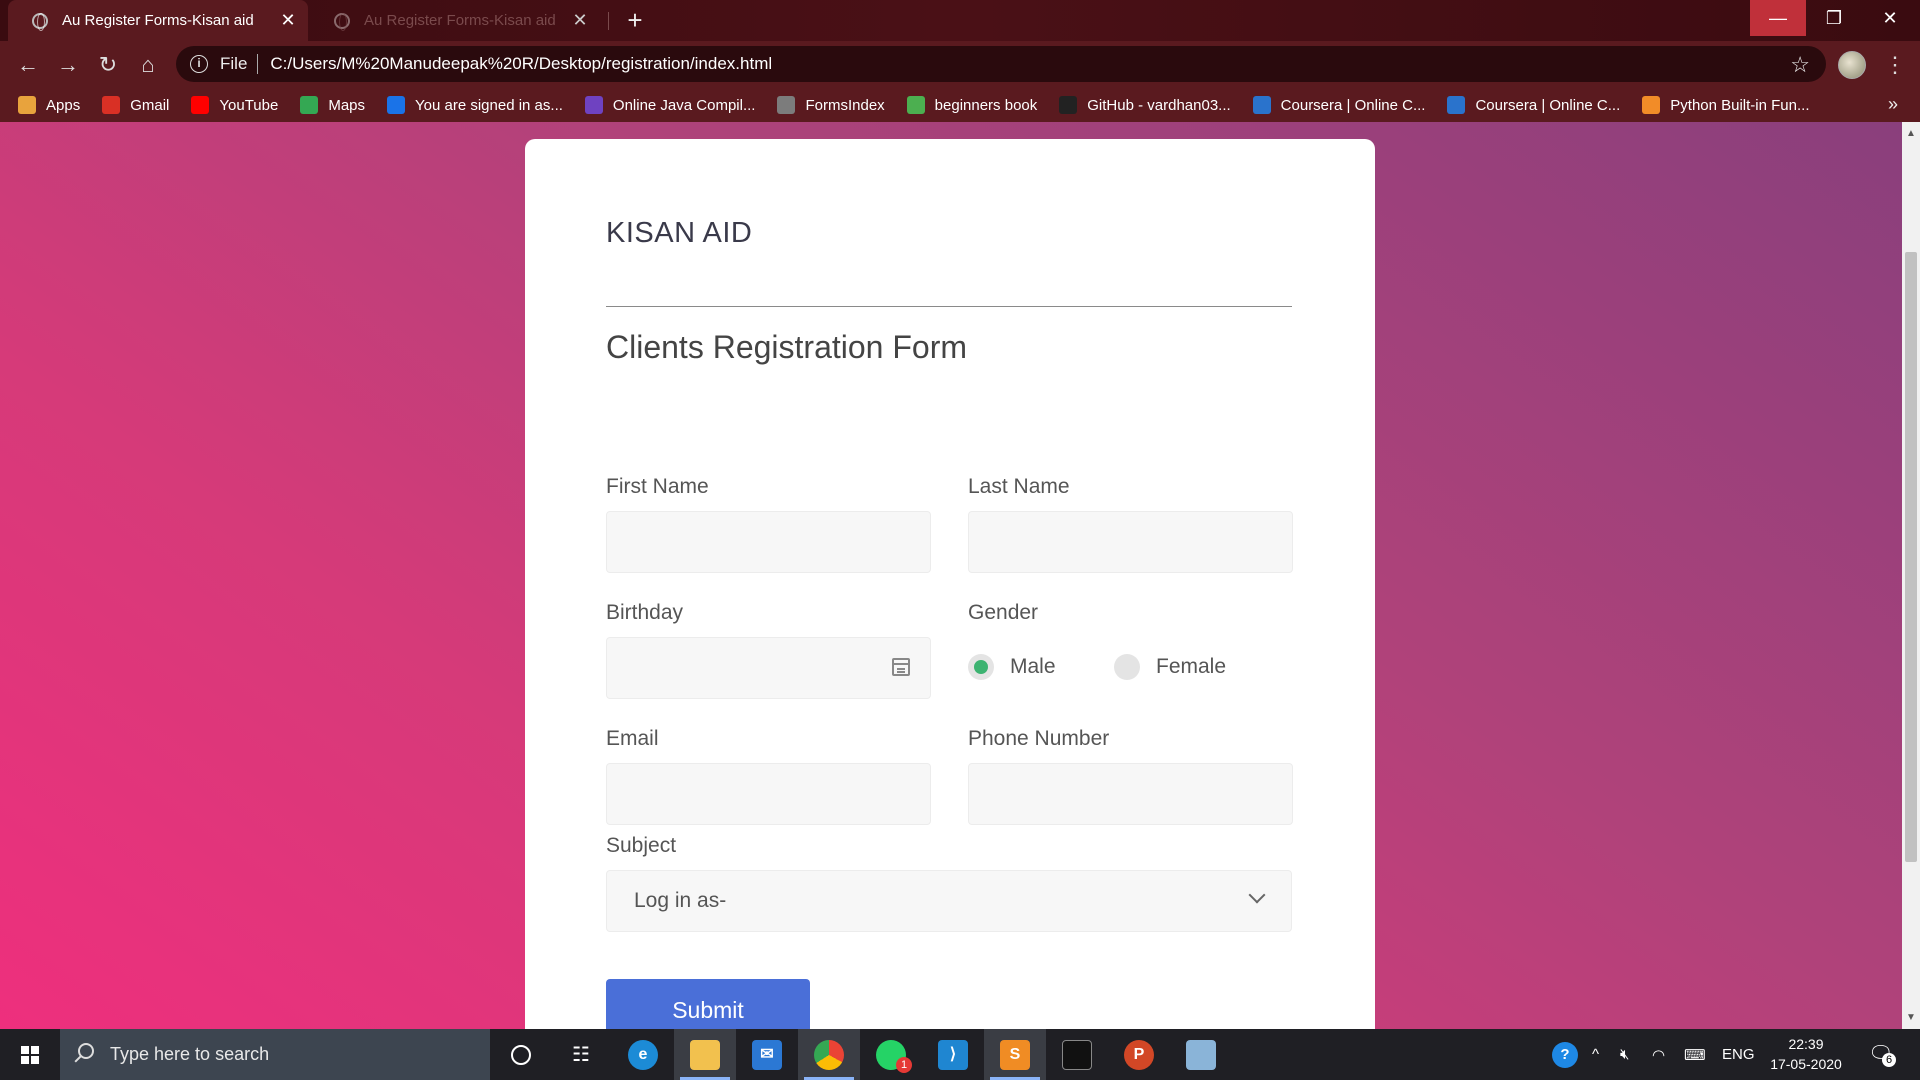  What do you see at coordinates (396, 105) in the screenshot?
I see `s-icon` at bounding box center [396, 105].